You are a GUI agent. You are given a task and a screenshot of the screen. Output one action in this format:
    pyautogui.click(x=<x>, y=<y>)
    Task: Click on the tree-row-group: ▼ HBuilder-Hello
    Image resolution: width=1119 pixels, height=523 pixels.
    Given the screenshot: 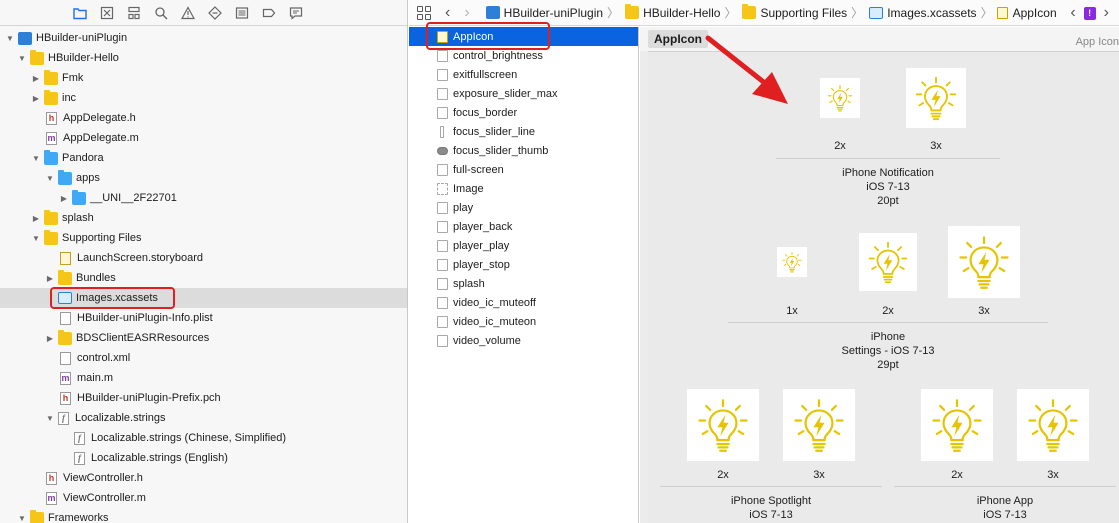 What is the action you would take?
    pyautogui.click(x=203, y=58)
    